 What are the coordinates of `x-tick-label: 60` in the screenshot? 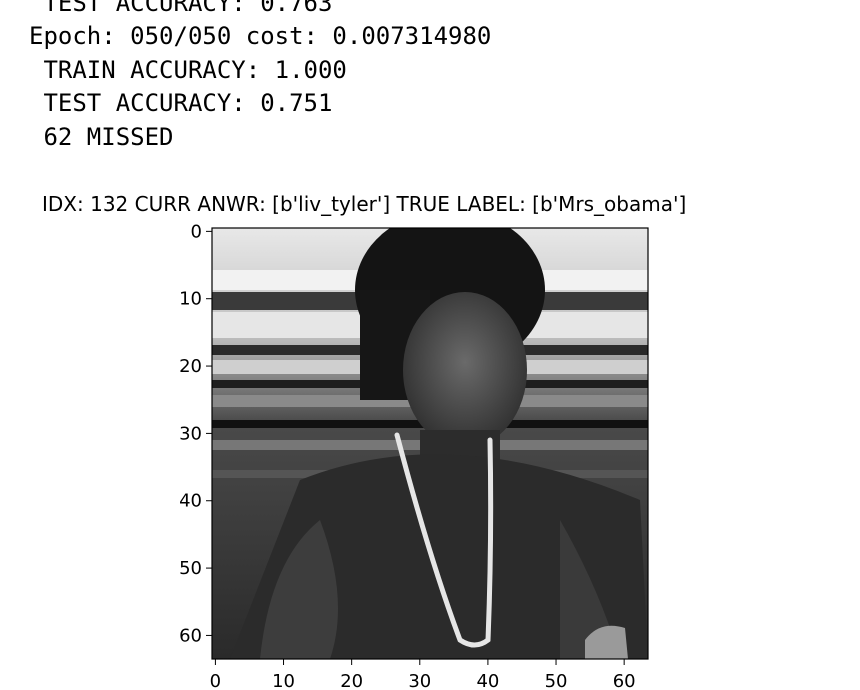 It's located at (624, 680).